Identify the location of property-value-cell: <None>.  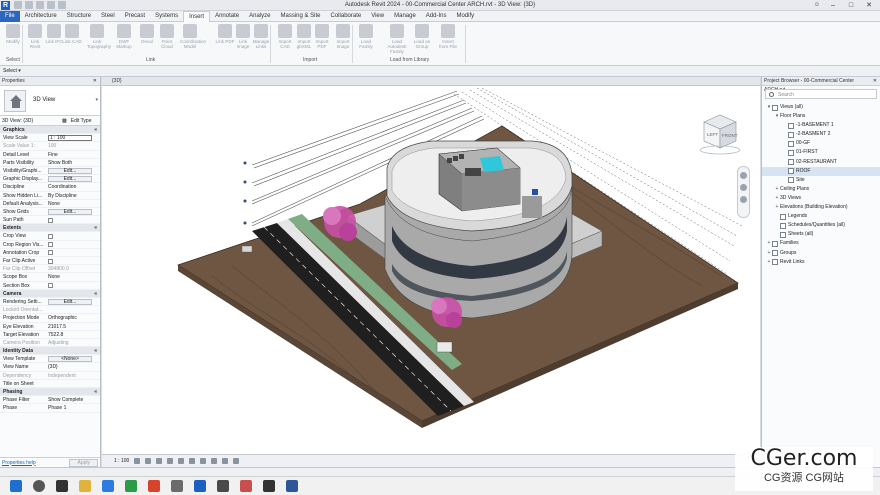
(73, 359).